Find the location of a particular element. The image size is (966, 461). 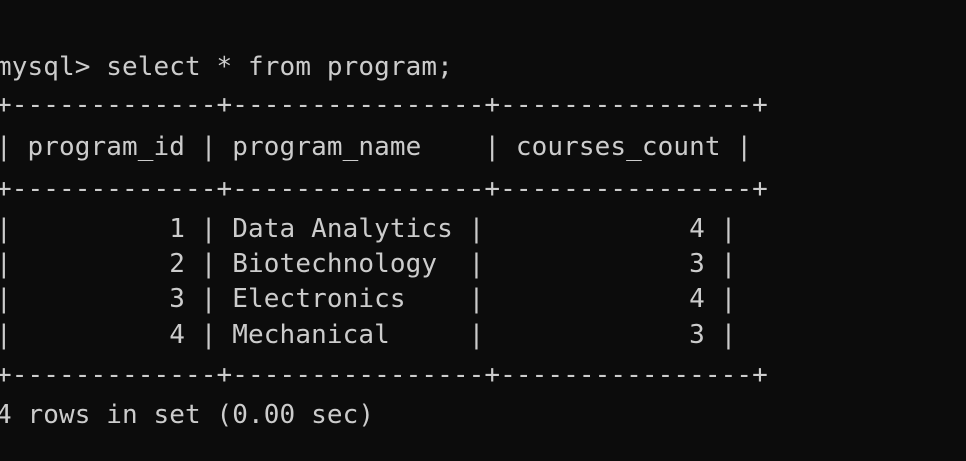

table-row: | 1 | Data Analytics | 4 | is located at coordinates (368, 229).